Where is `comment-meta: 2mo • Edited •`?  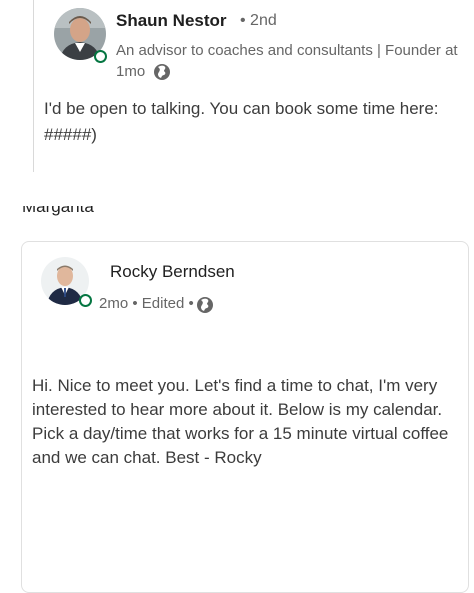
comment-meta: 2mo • Edited • is located at coordinates (146, 303).